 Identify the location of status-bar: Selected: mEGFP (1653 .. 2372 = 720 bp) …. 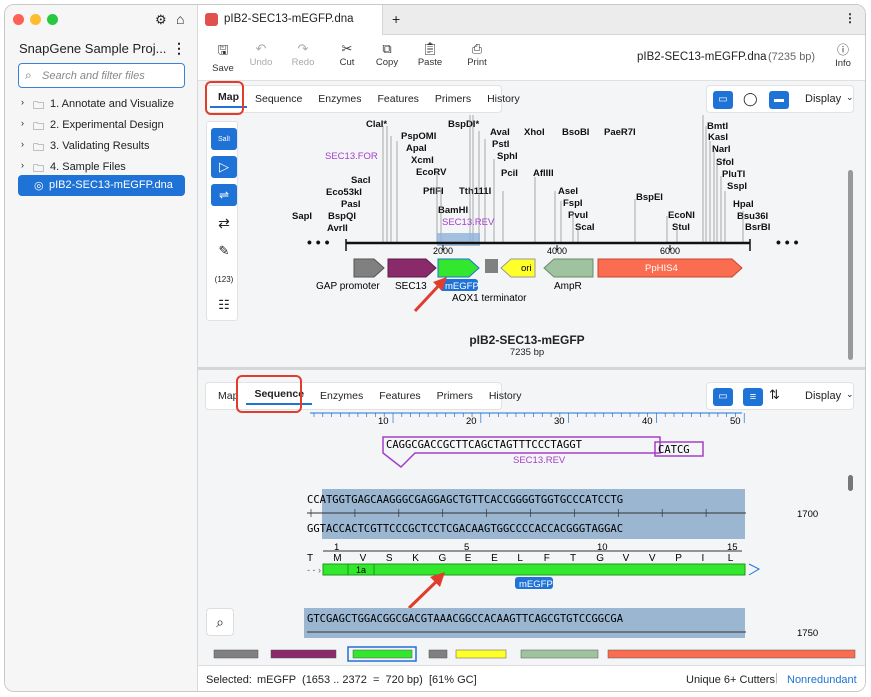
(531, 678).